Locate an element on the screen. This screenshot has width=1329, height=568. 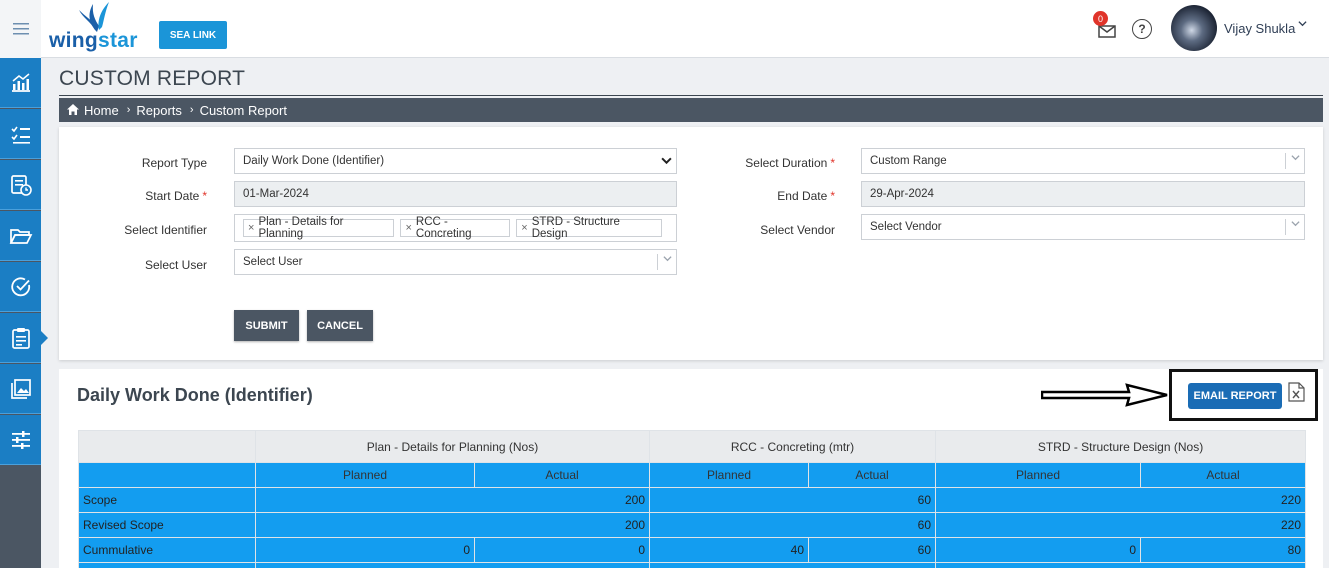
user-label: Select User is located at coordinates (175, 265).